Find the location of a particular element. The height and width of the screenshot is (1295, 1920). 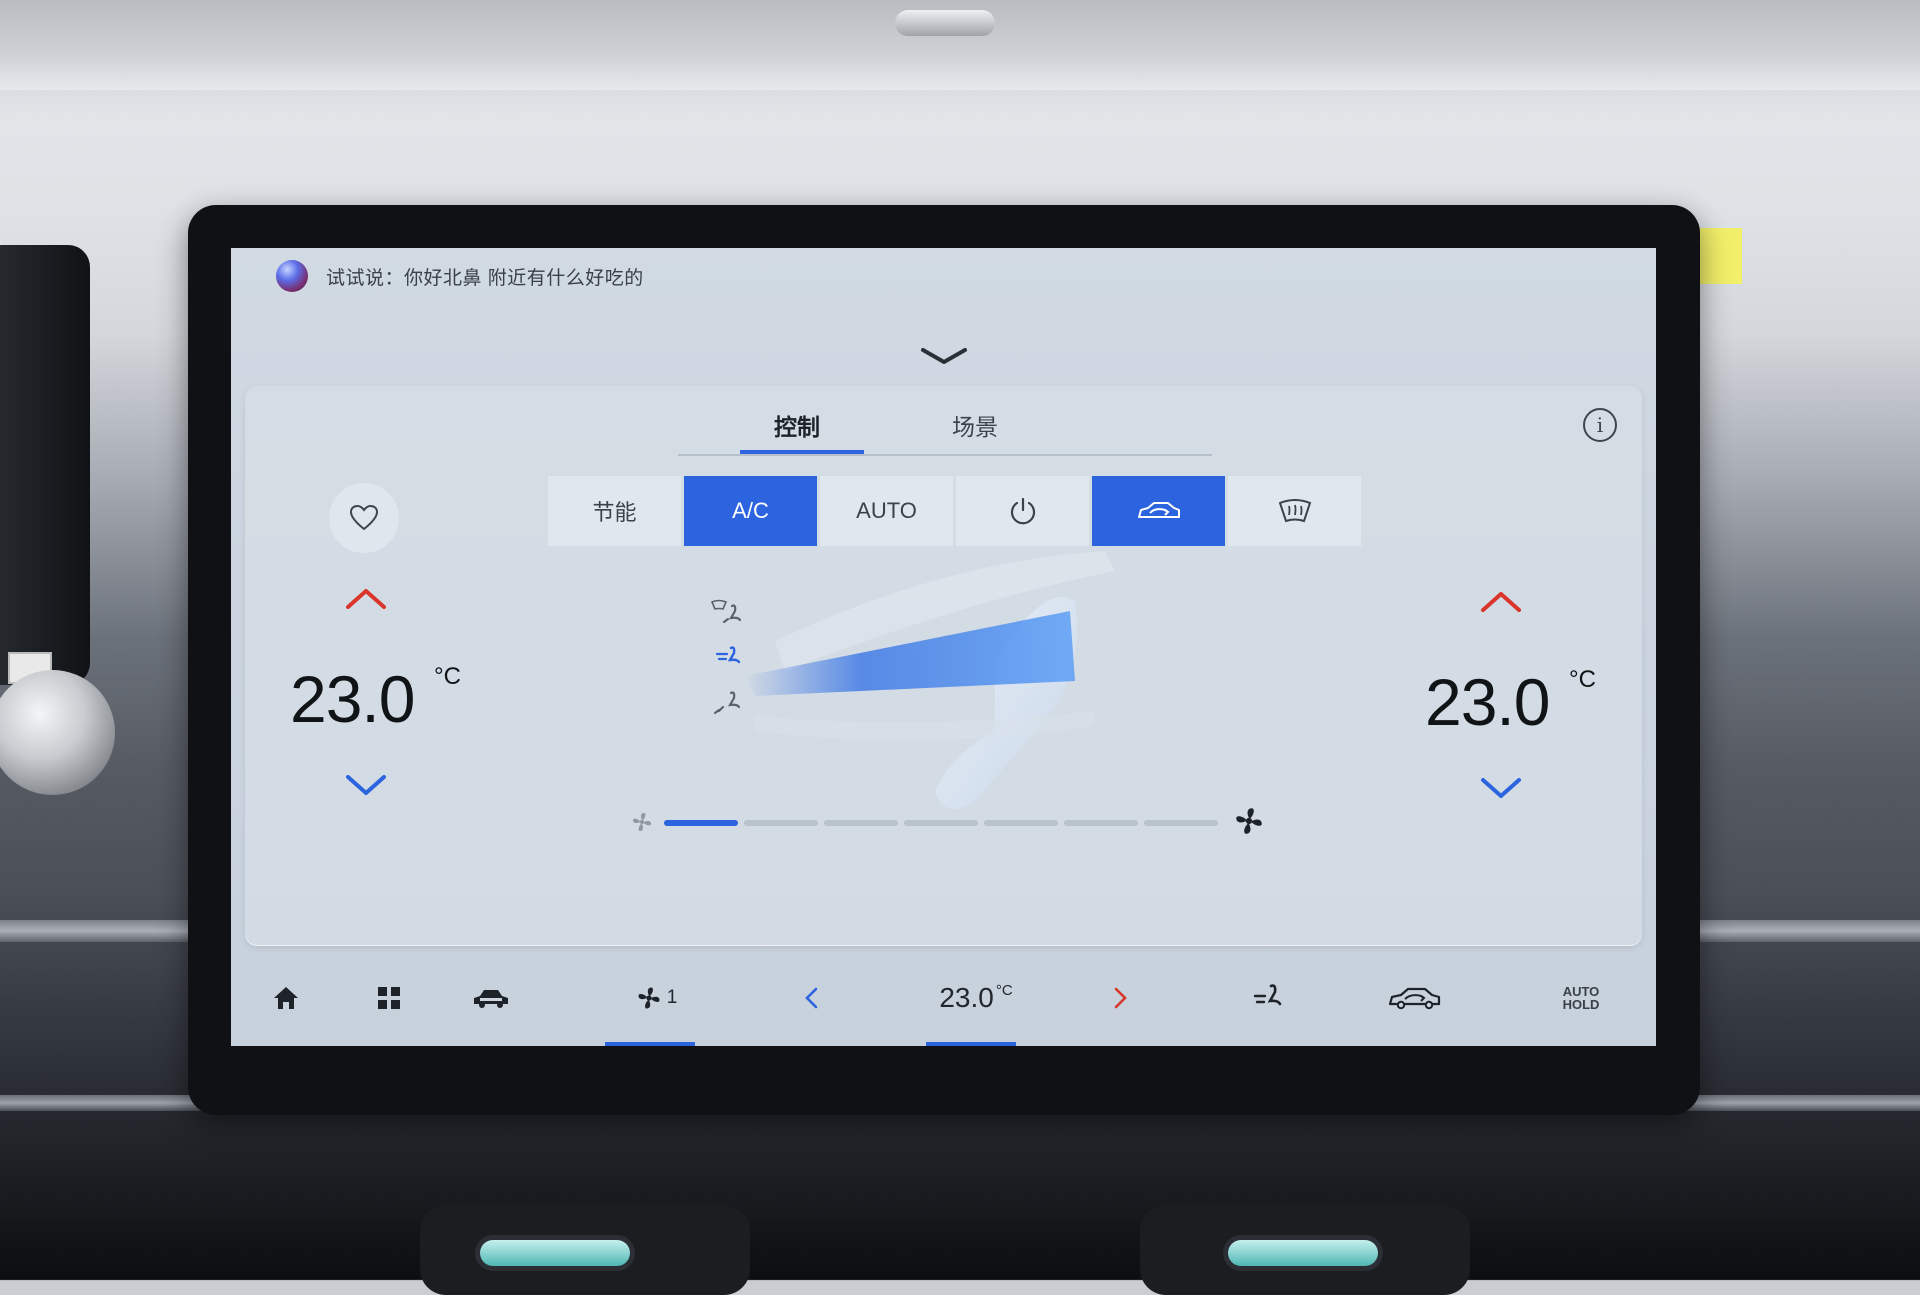

auto-button: AUTO is located at coordinates (886, 511).